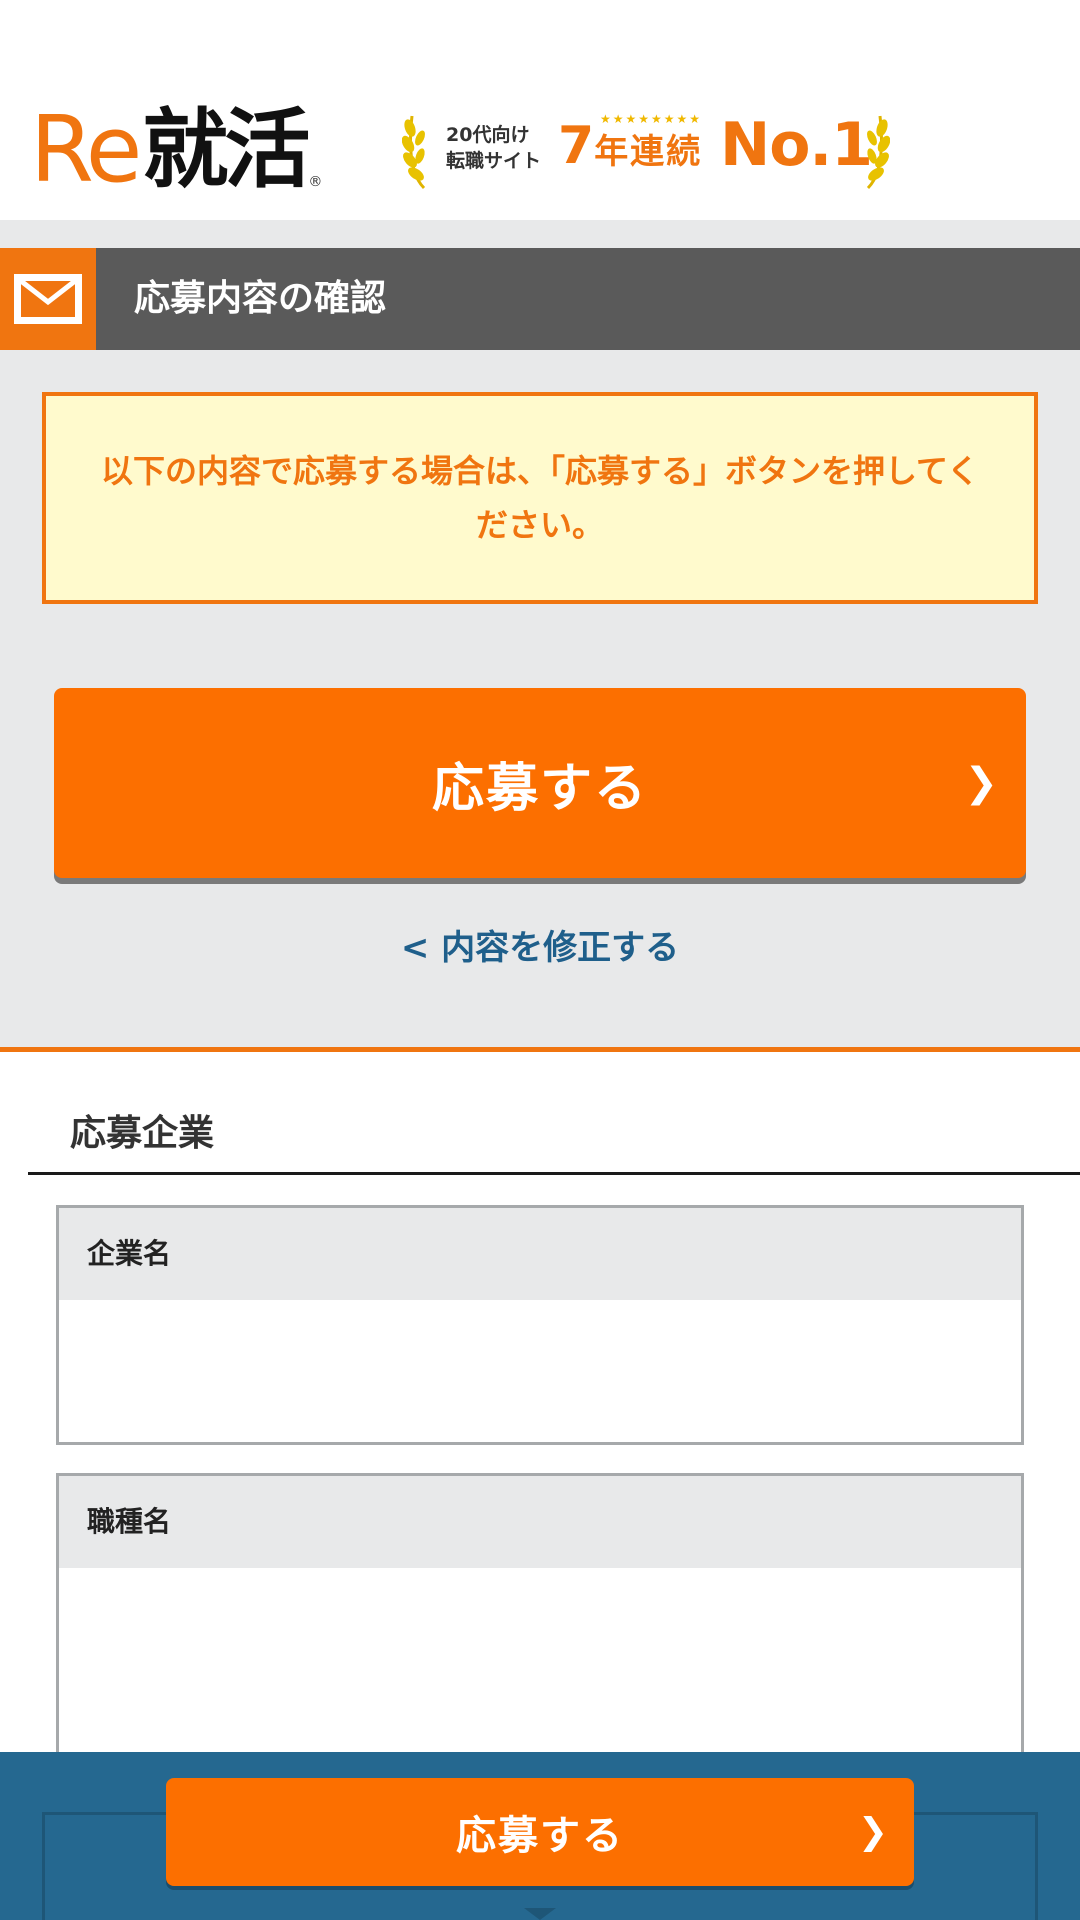 Image resolution: width=1080 pixels, height=1920 pixels. Describe the element at coordinates (86, 149) in the screenshot. I see `logo-re-text: Re` at that location.